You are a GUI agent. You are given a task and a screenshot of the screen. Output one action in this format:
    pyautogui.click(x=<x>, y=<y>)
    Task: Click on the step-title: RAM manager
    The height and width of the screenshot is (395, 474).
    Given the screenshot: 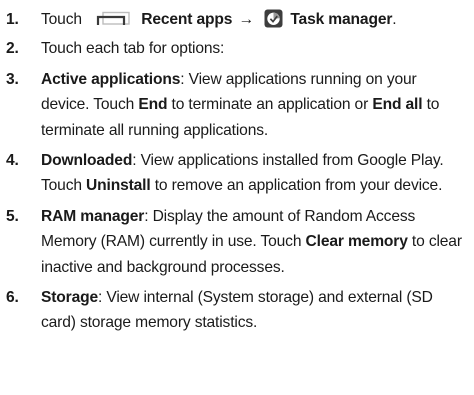 What is the action you would take?
    pyautogui.click(x=93, y=216)
    